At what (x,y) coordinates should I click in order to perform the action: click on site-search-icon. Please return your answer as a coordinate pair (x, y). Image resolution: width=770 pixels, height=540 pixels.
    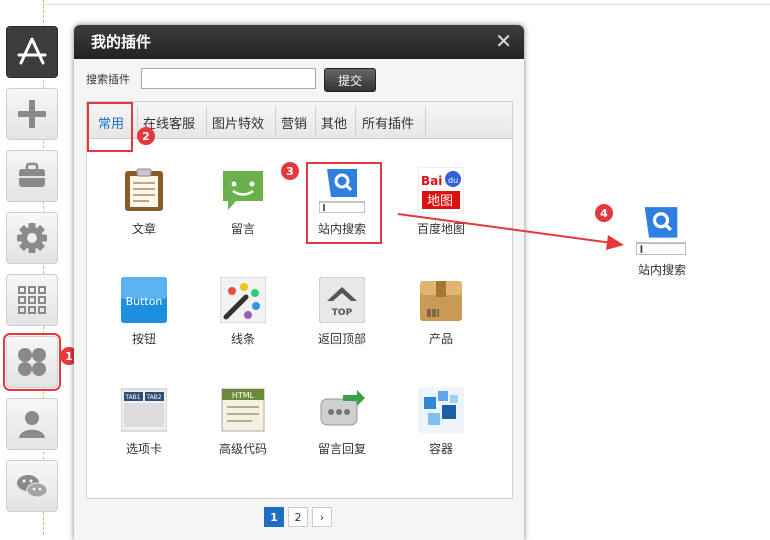
    Looking at the image, I should click on (661, 231).